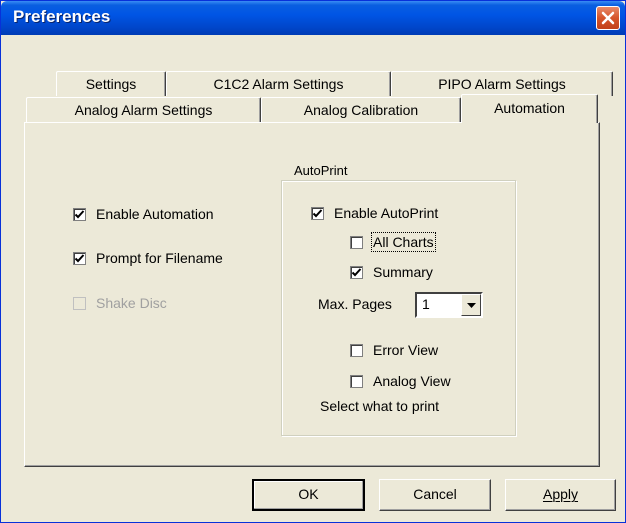 This screenshot has width=626, height=523. I want to click on shake-disc-checkbox: Shake Disc, so click(120, 303).